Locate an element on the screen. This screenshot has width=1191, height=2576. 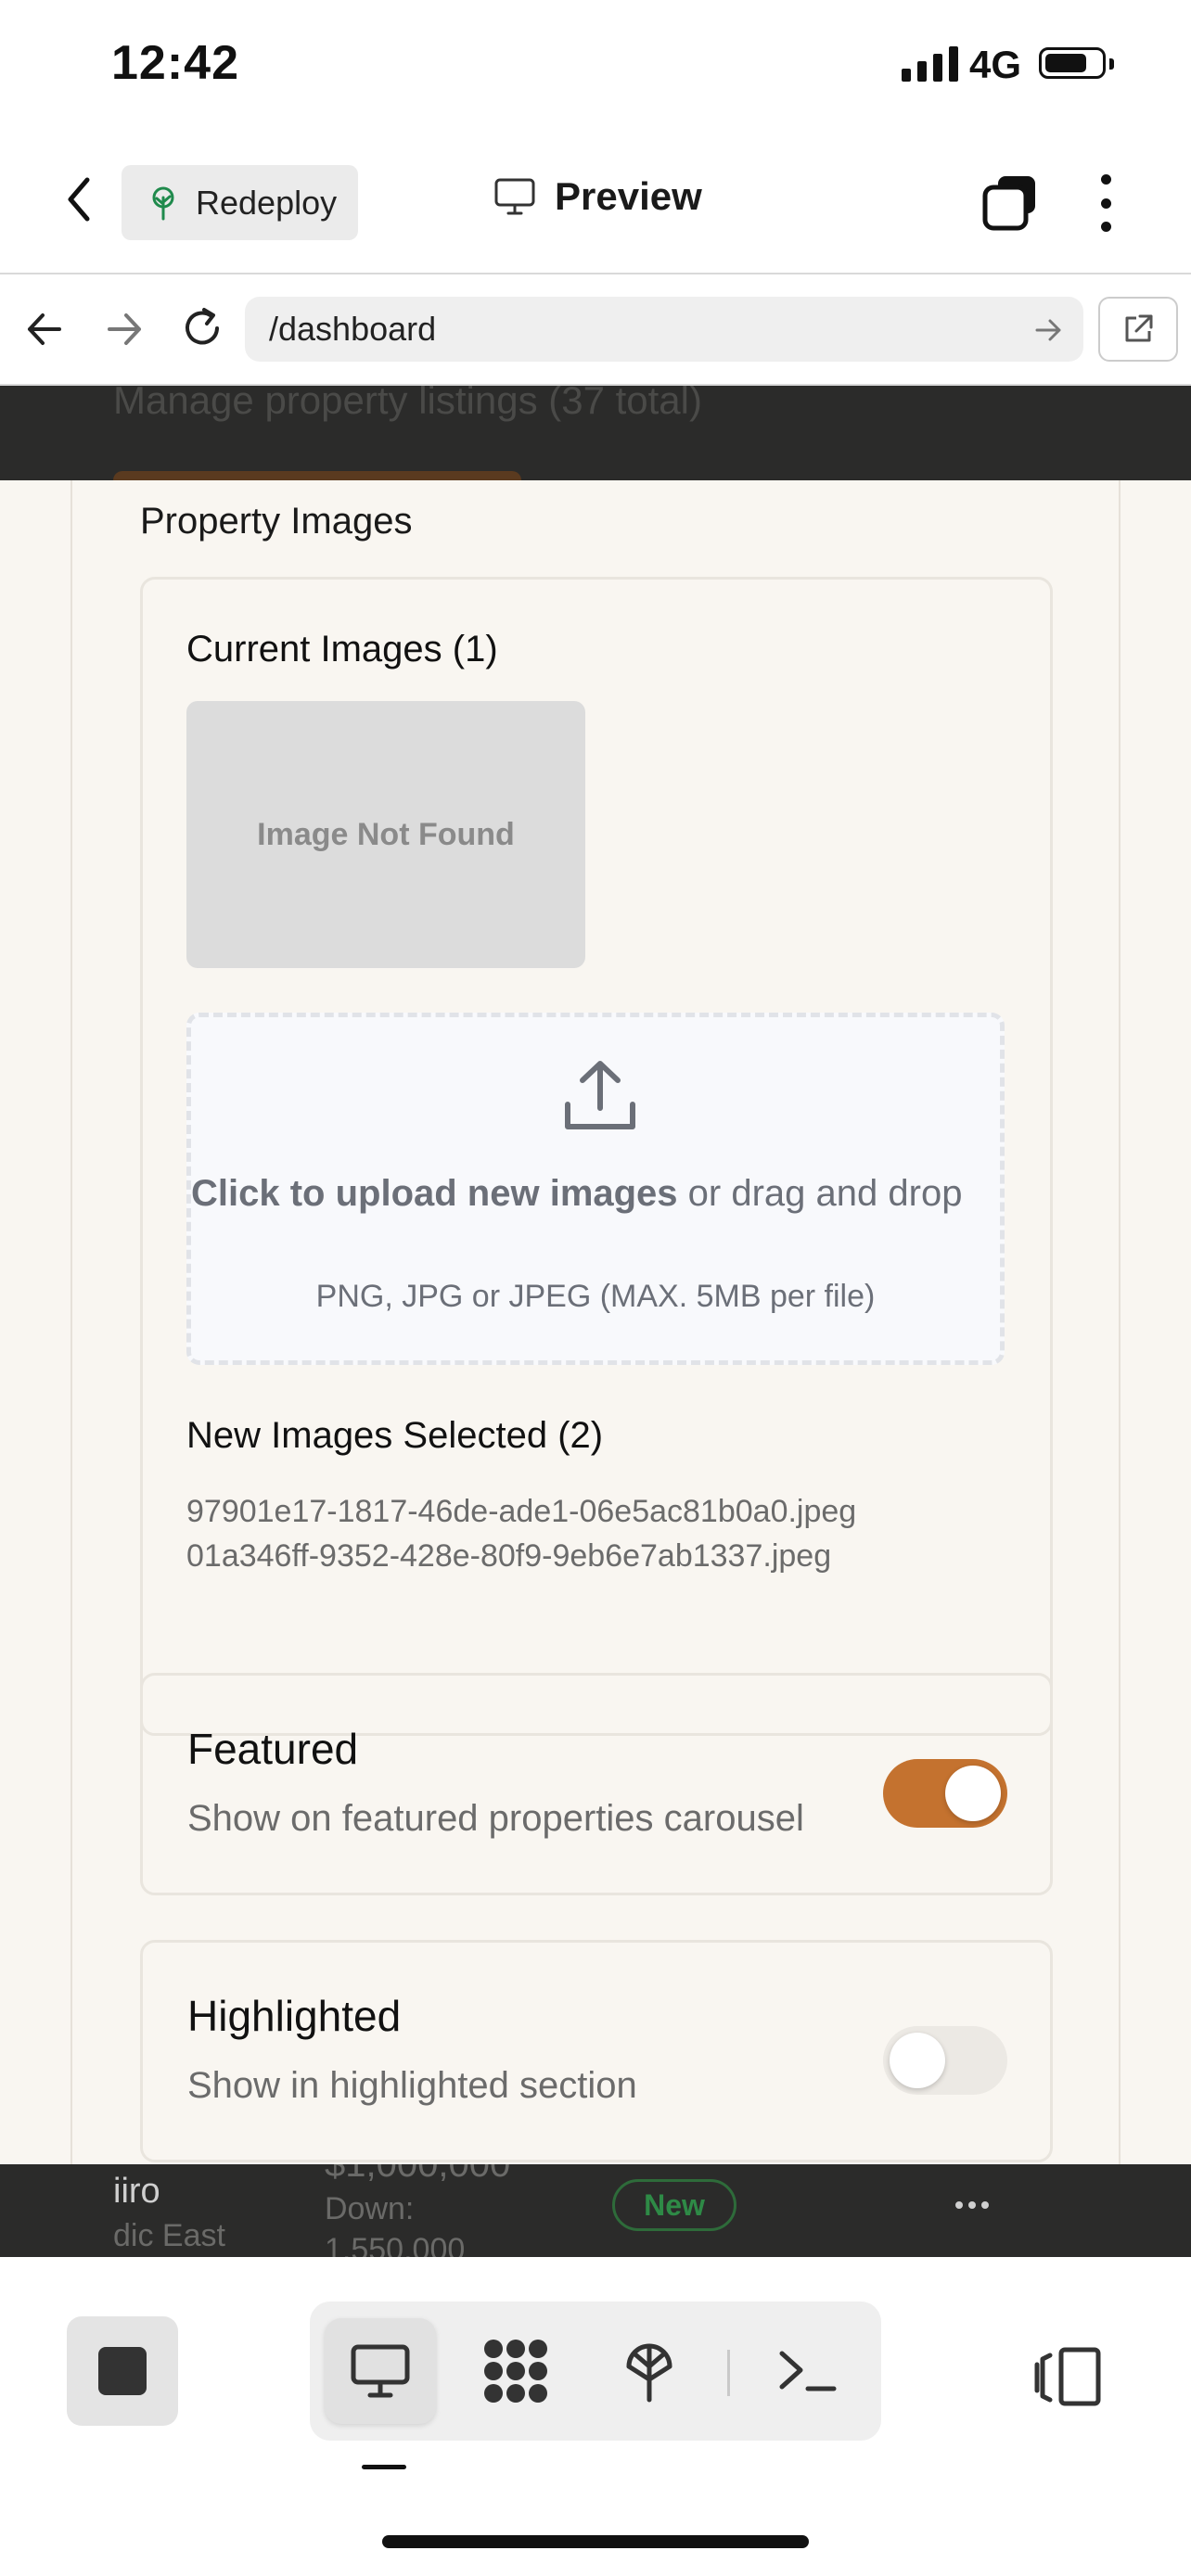
apps-grid-icon is located at coordinates (515, 2371).